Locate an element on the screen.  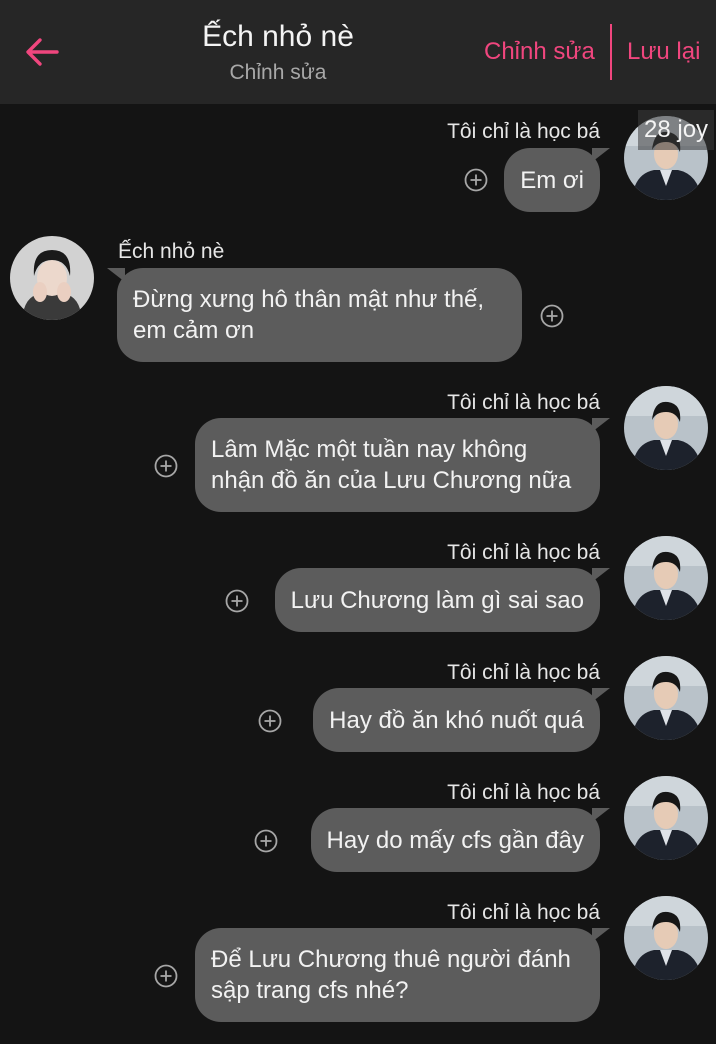
message-text: Hay do mấy cfs gần đây is located at coordinates (455, 840).